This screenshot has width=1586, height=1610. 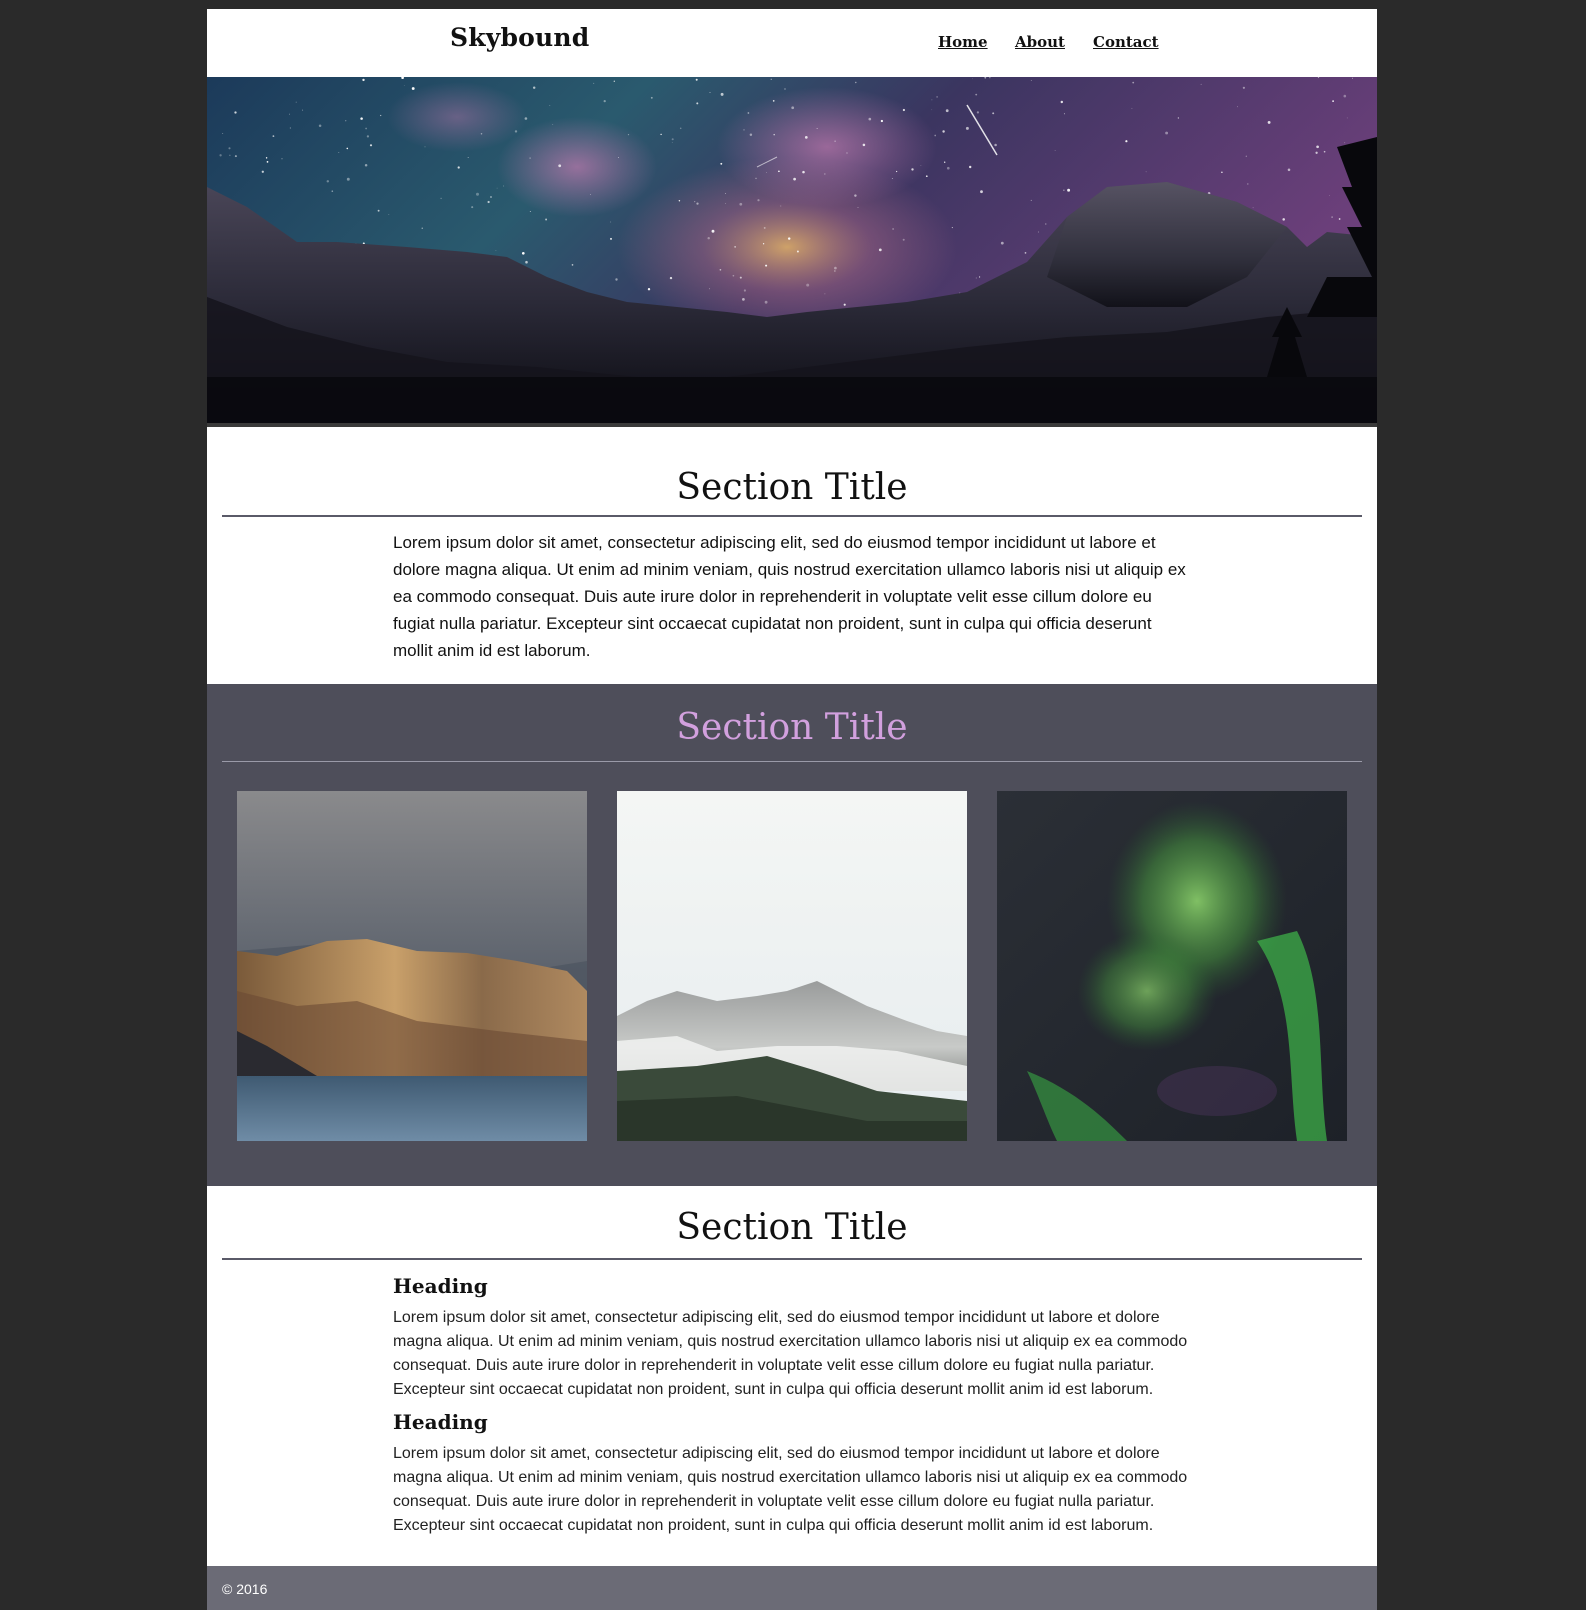 What do you see at coordinates (245, 1589) in the screenshot?
I see `copyright-text: © 2016` at bounding box center [245, 1589].